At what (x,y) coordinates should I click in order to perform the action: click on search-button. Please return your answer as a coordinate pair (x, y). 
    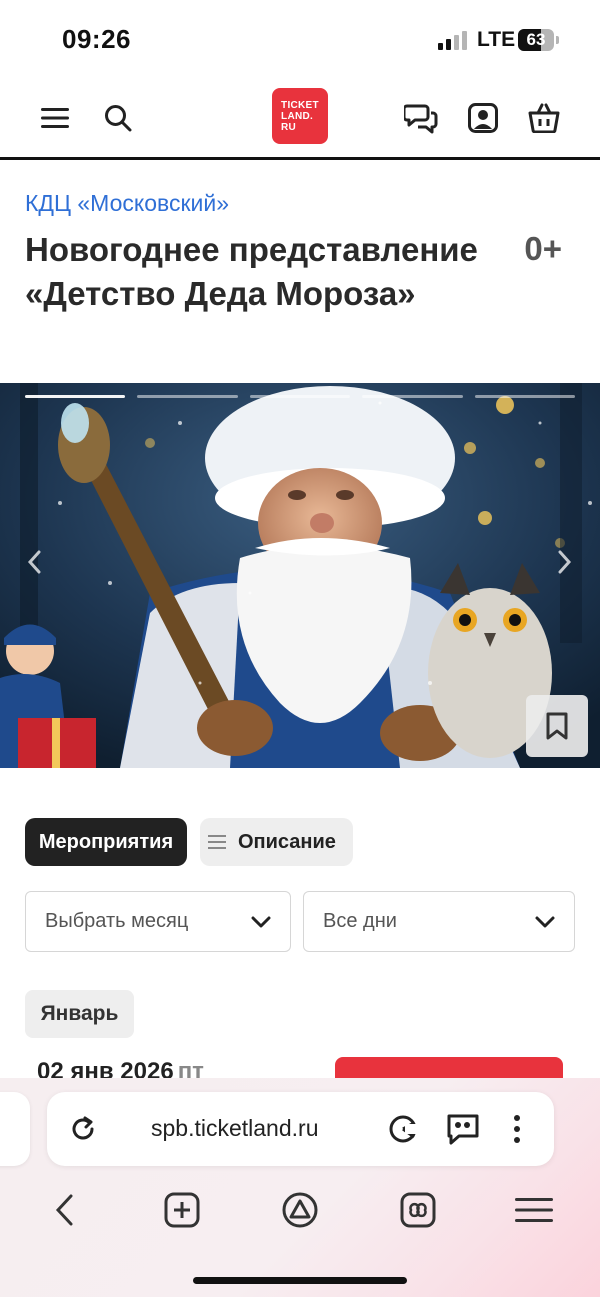
    Looking at the image, I should click on (118, 118).